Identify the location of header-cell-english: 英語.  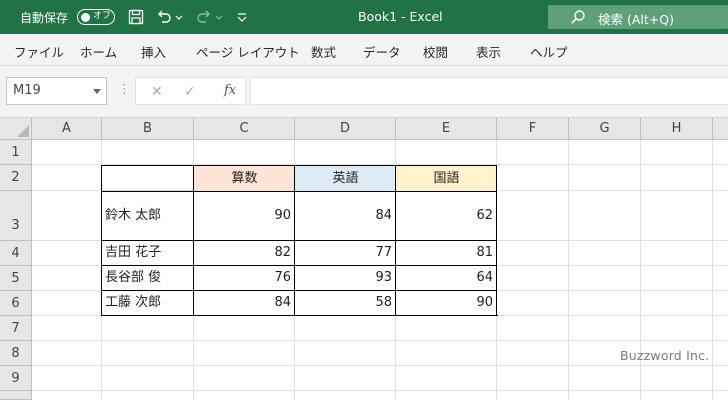
(345, 178).